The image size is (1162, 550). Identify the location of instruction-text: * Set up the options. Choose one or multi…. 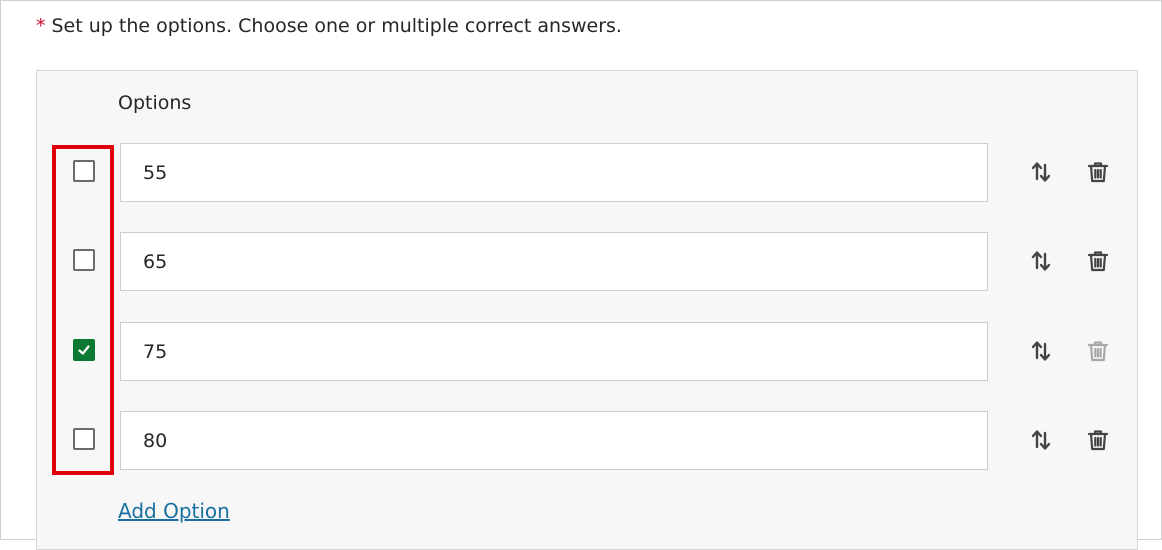
(329, 26).